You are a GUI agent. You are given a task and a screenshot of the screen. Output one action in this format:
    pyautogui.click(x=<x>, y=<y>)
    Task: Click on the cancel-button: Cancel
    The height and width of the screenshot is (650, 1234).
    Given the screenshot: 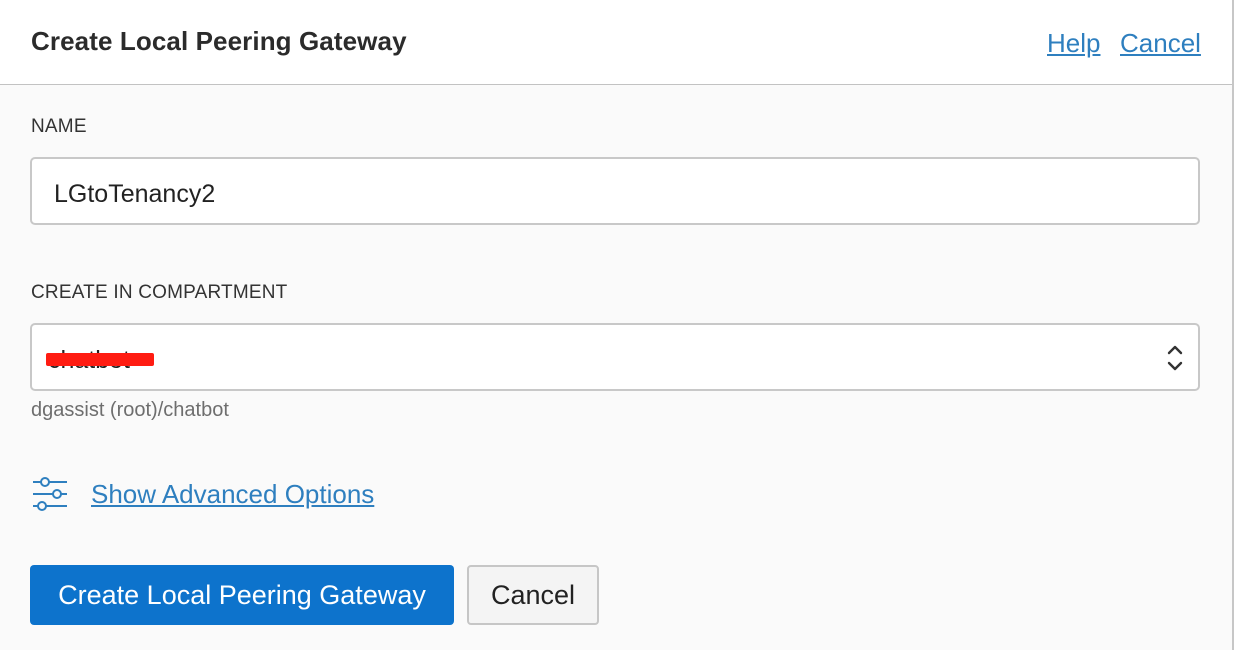 What is the action you would take?
    pyautogui.click(x=533, y=595)
    